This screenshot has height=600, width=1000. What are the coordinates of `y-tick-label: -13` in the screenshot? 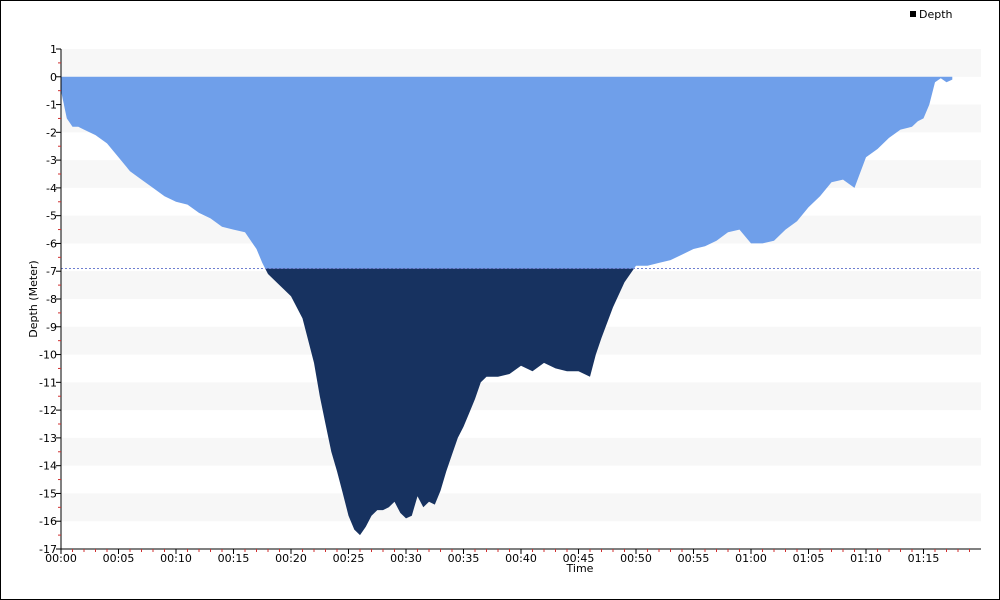 It's located at (48, 438).